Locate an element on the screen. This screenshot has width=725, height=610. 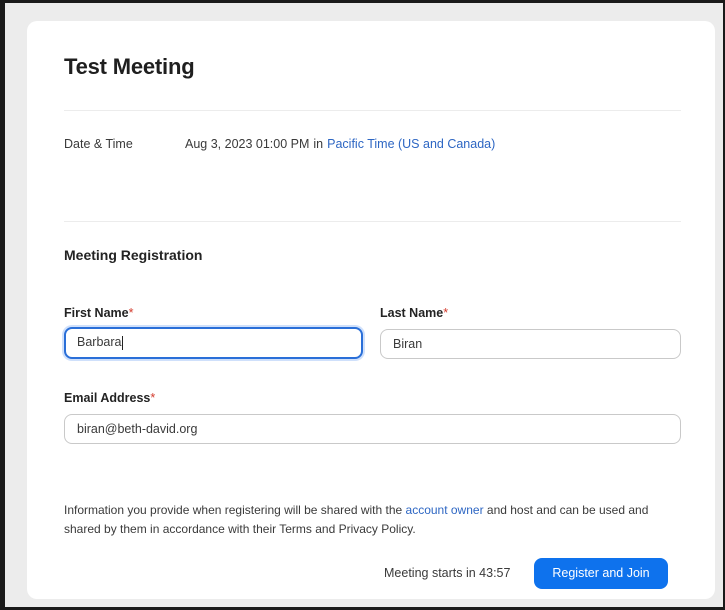
first-name-input: Barbara is located at coordinates (213, 343).